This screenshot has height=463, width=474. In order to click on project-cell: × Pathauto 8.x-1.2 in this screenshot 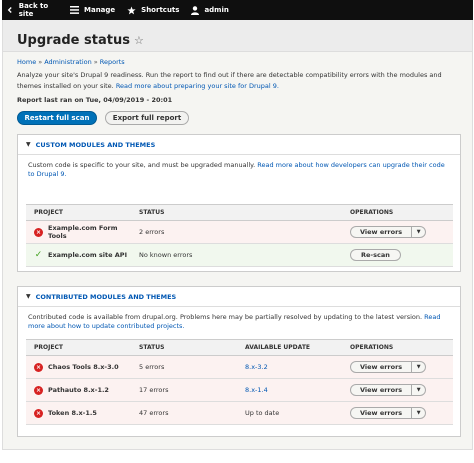, I will do `click(78, 390)`.